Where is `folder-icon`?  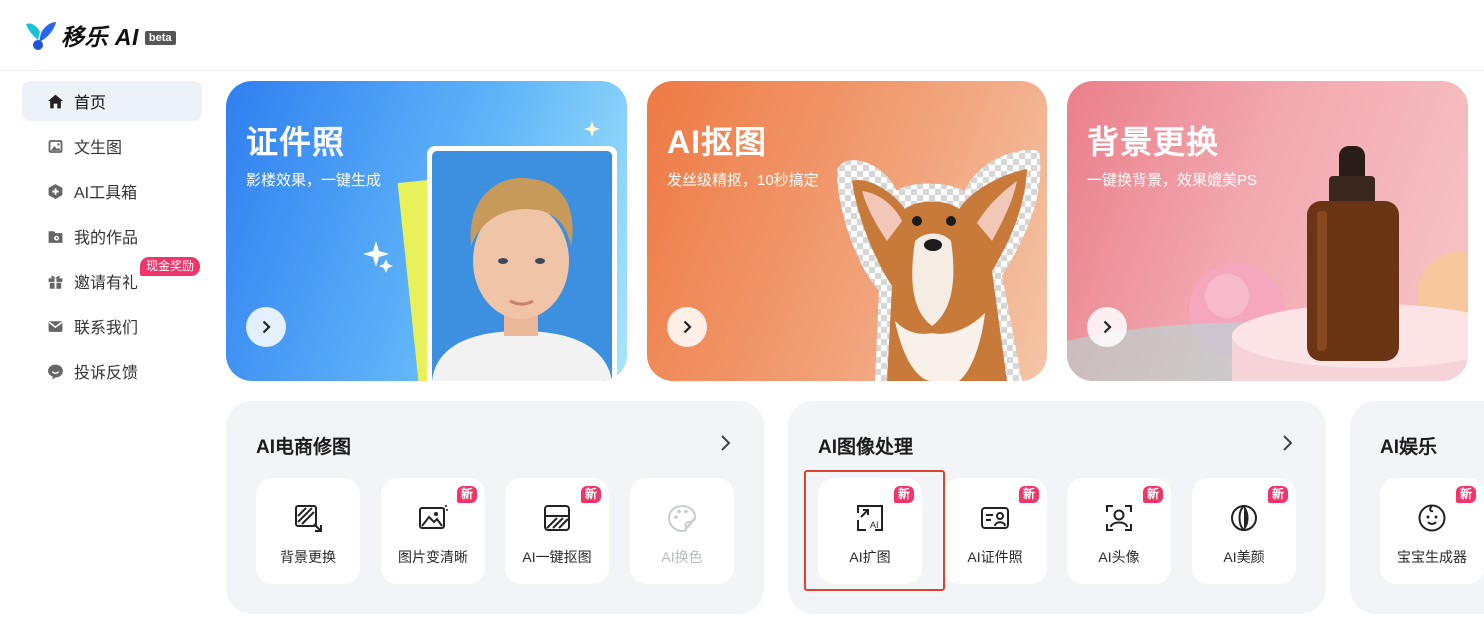
folder-icon is located at coordinates (55, 236).